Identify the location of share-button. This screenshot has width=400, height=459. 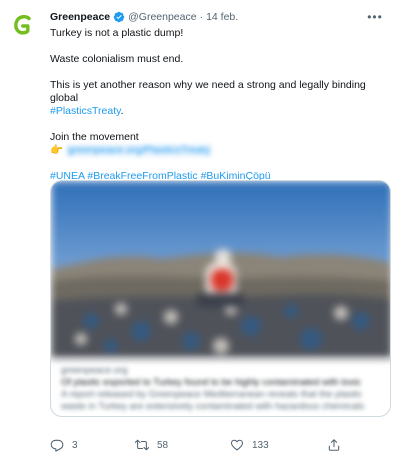
(338, 445).